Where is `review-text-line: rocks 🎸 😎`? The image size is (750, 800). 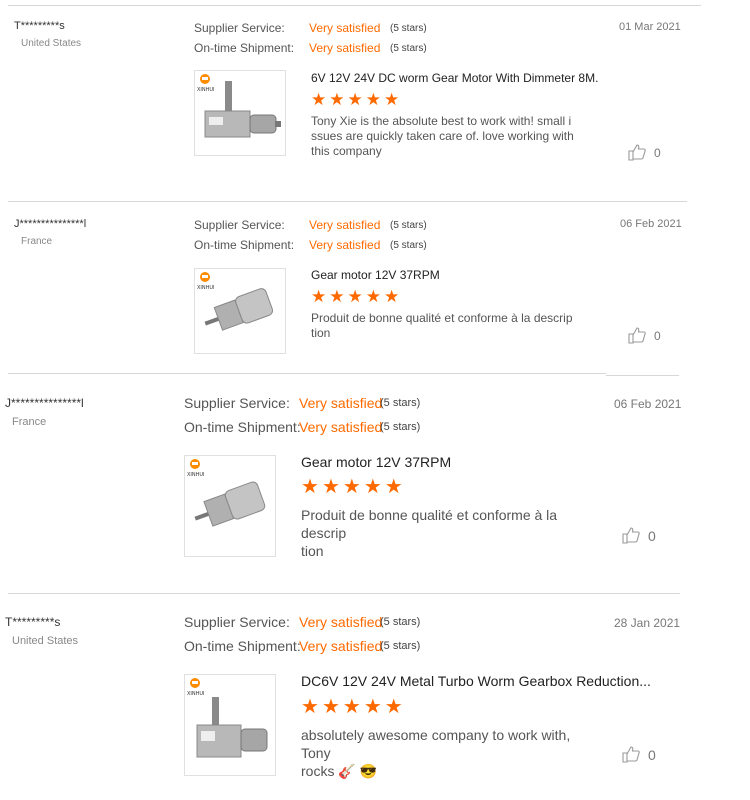
review-text-line: rocks 🎸 😎 is located at coordinates (446, 771).